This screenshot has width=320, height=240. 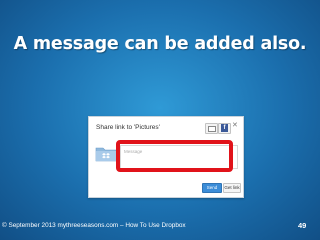 I want to click on page-number: 49, so click(x=302, y=225).